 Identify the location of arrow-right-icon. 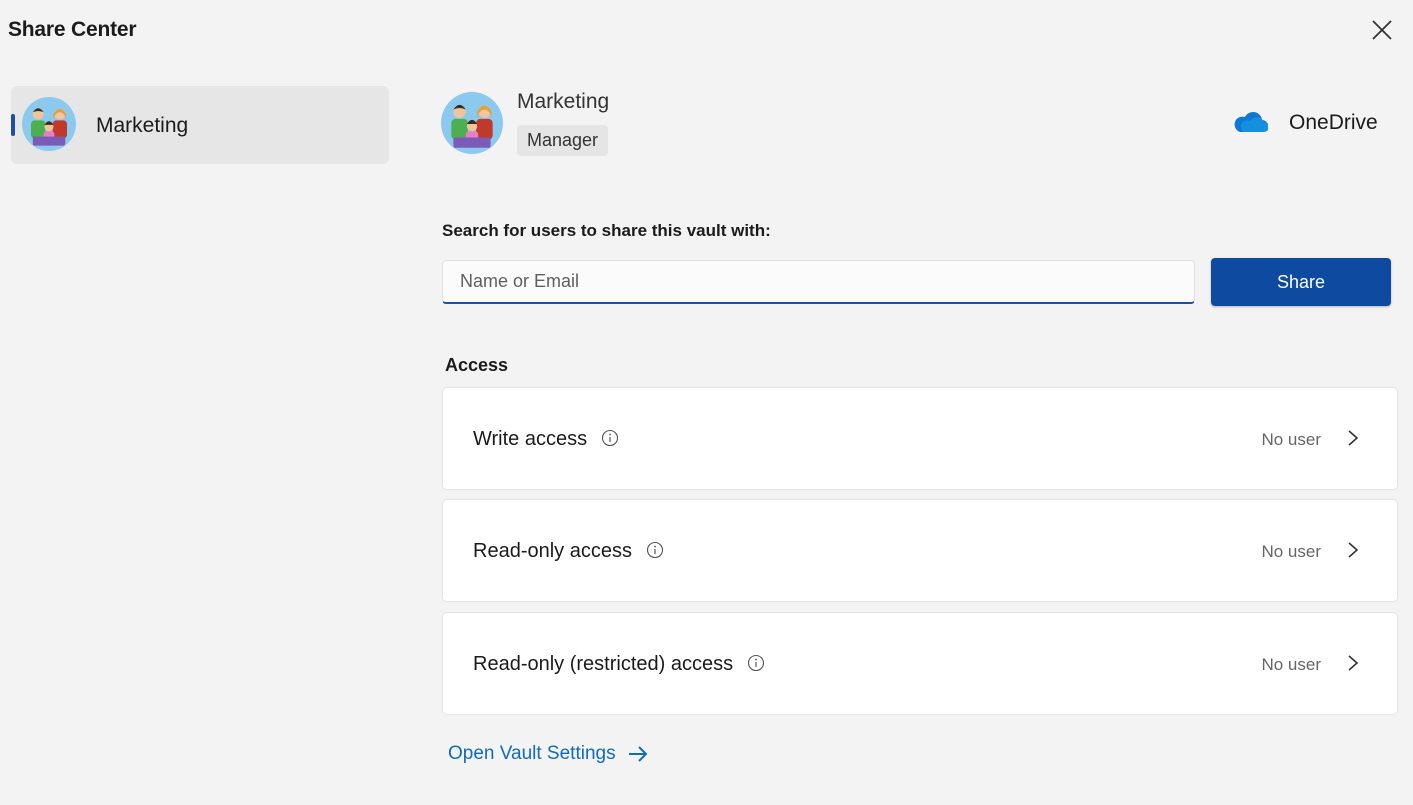
(638, 754).